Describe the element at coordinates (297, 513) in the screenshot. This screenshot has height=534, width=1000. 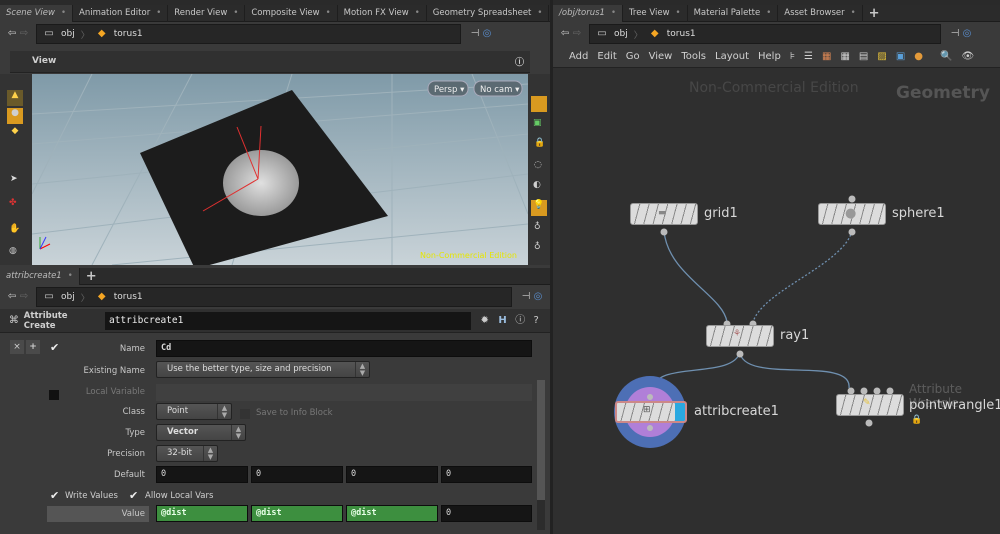
I see `value-field-2: @dist` at that location.